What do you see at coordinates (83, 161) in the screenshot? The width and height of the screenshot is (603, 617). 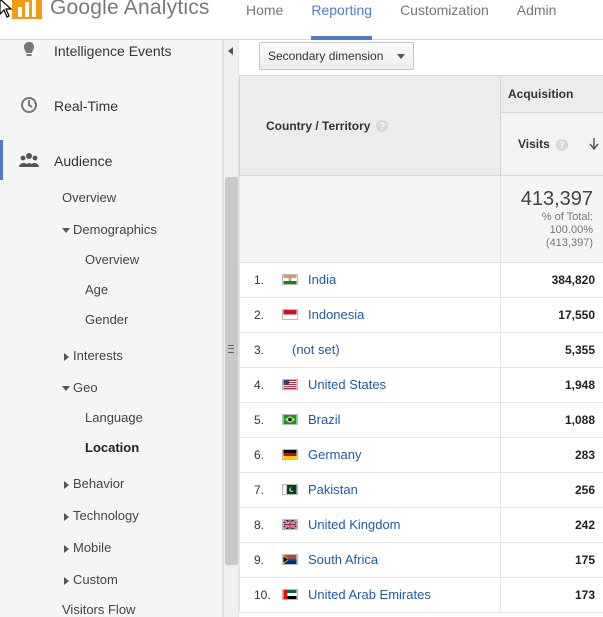 I see `sidebar-item-label: Audience` at bounding box center [83, 161].